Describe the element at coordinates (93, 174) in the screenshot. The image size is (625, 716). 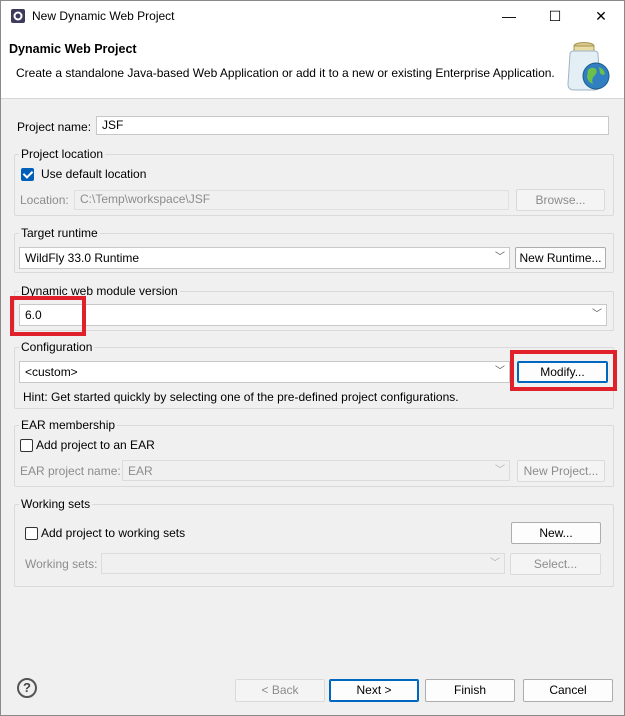
I see `use-default-location-label: Use default location` at that location.